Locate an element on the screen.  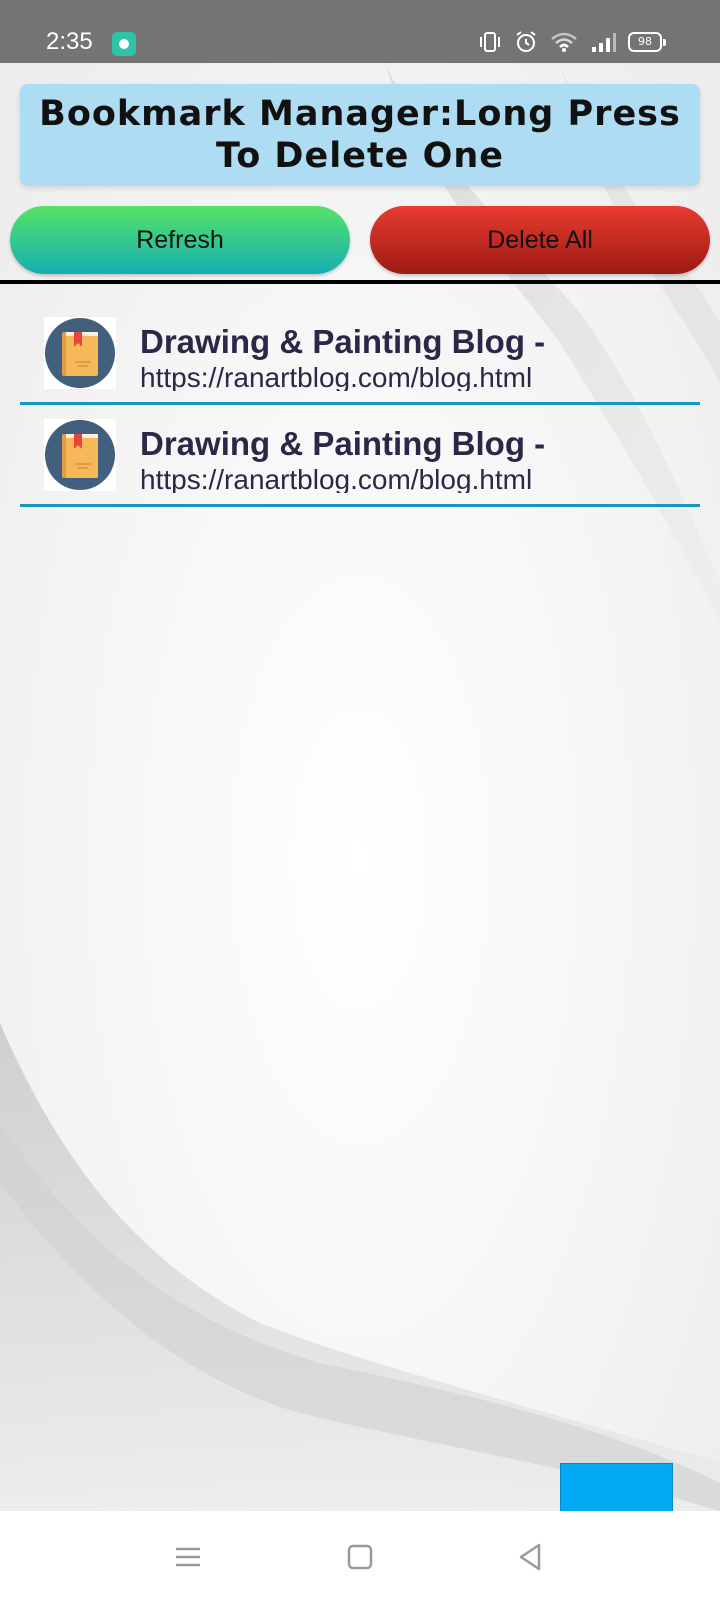
app-notification-icon is located at coordinates (124, 44).